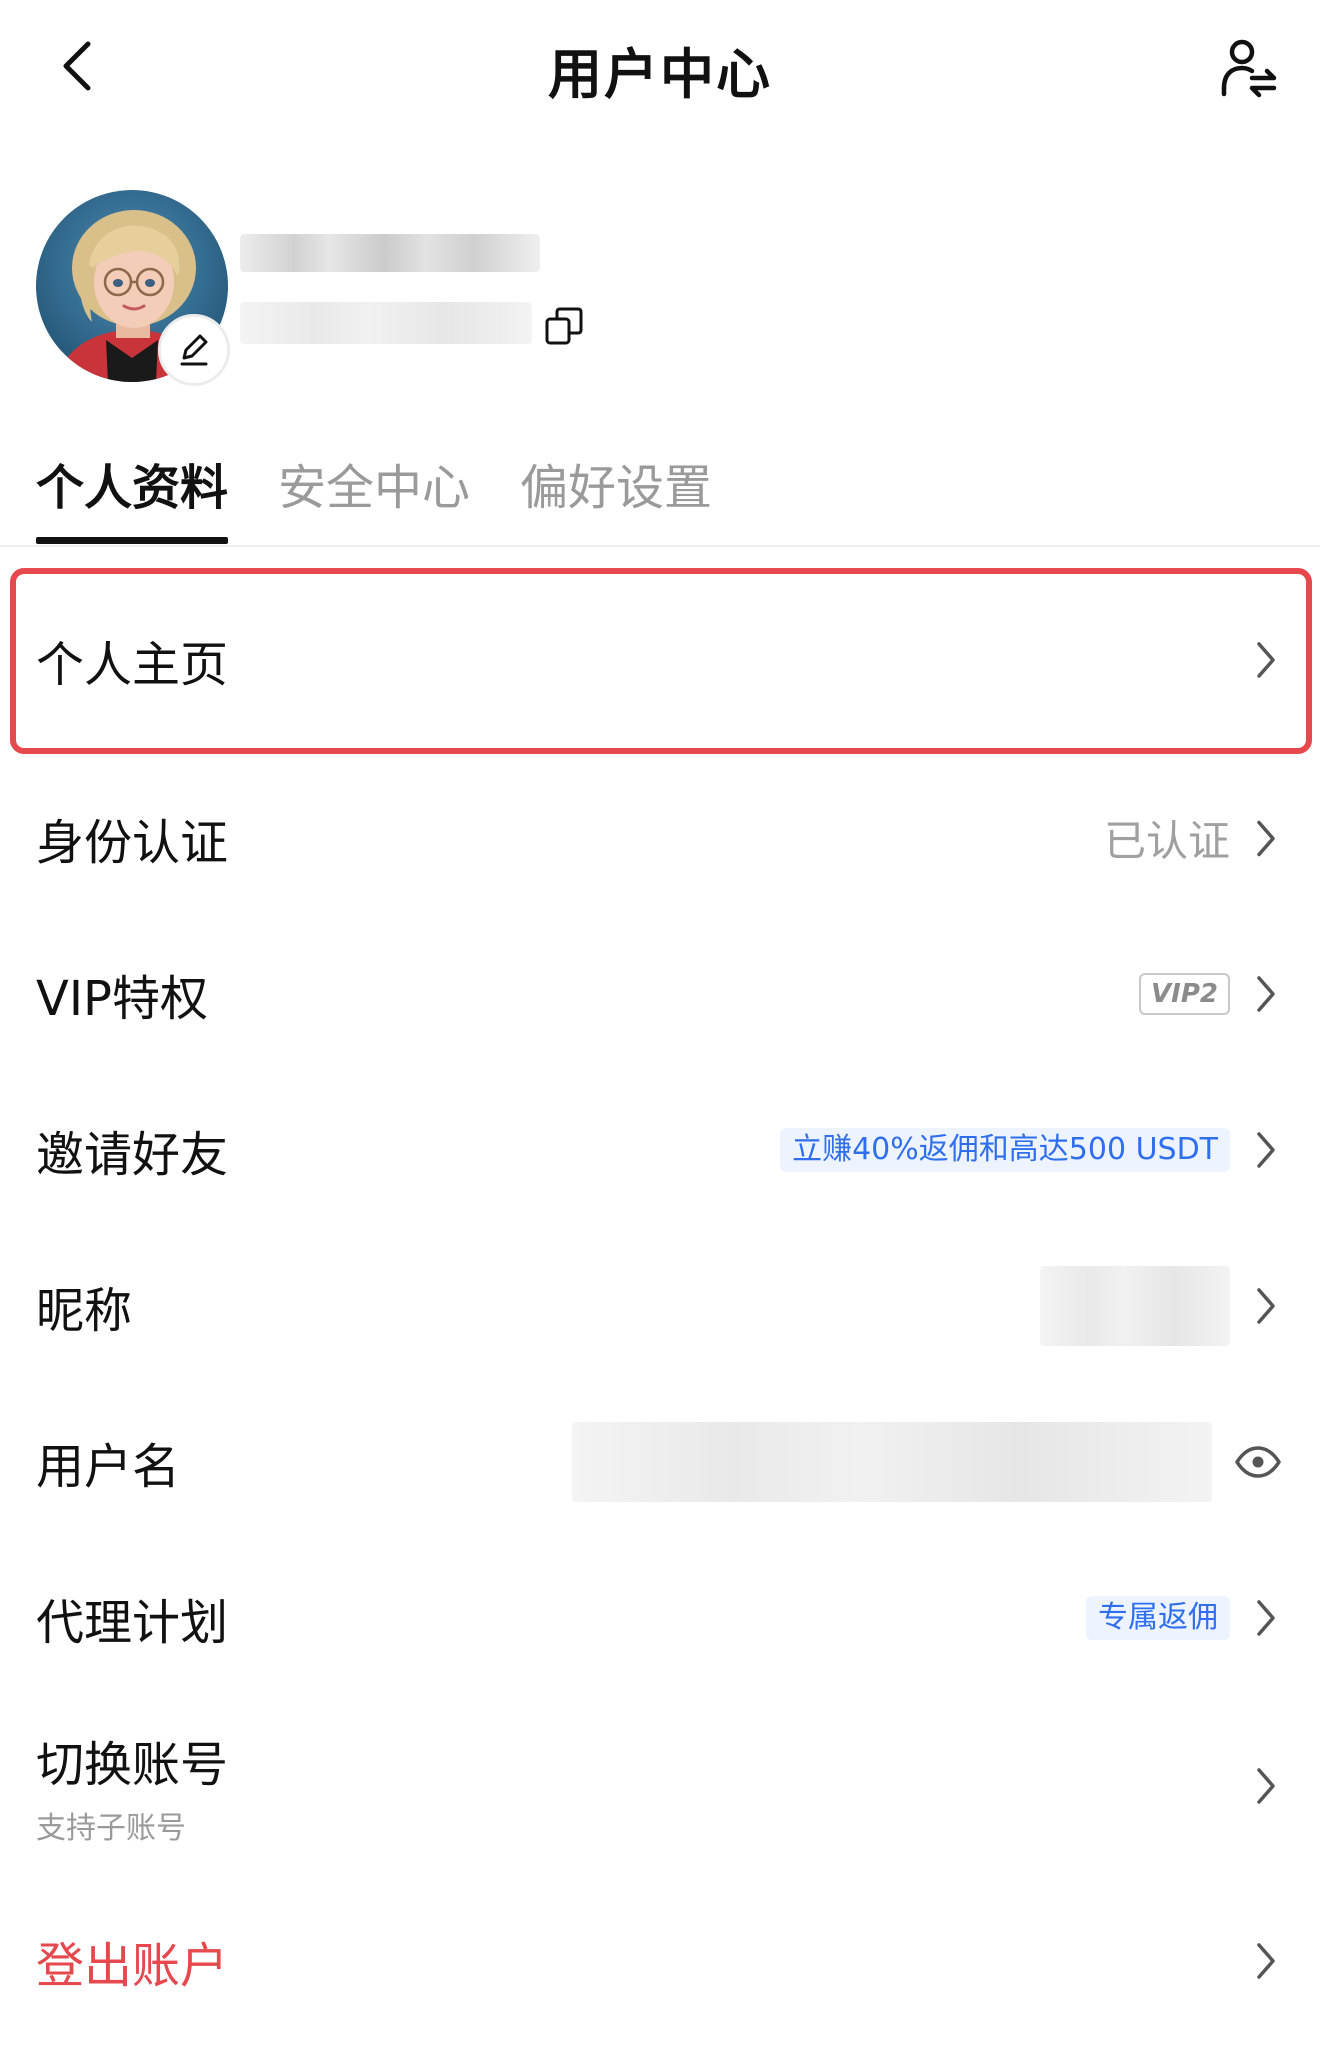 The height and width of the screenshot is (2058, 1320). I want to click on switch-user-button, so click(1248, 68).